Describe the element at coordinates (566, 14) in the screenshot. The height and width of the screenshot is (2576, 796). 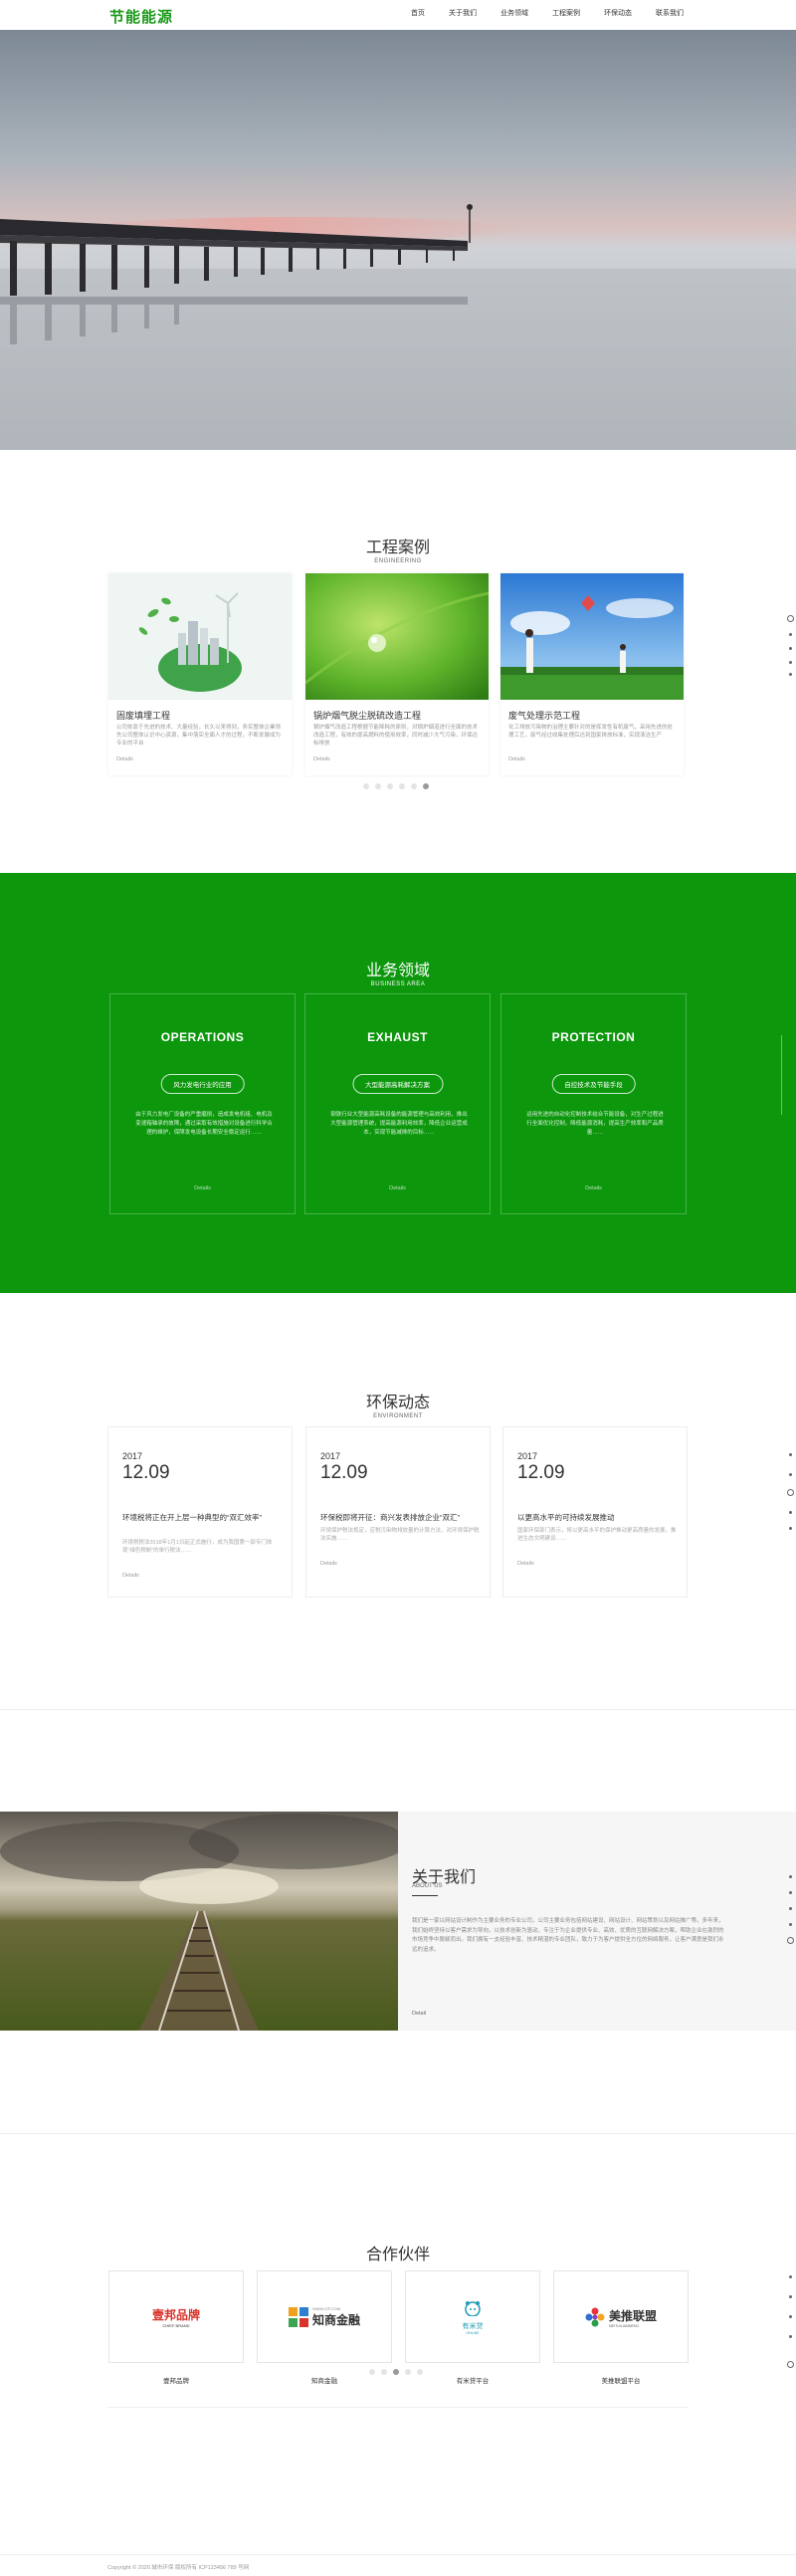
I see `nav-cases: 工程案例` at that location.